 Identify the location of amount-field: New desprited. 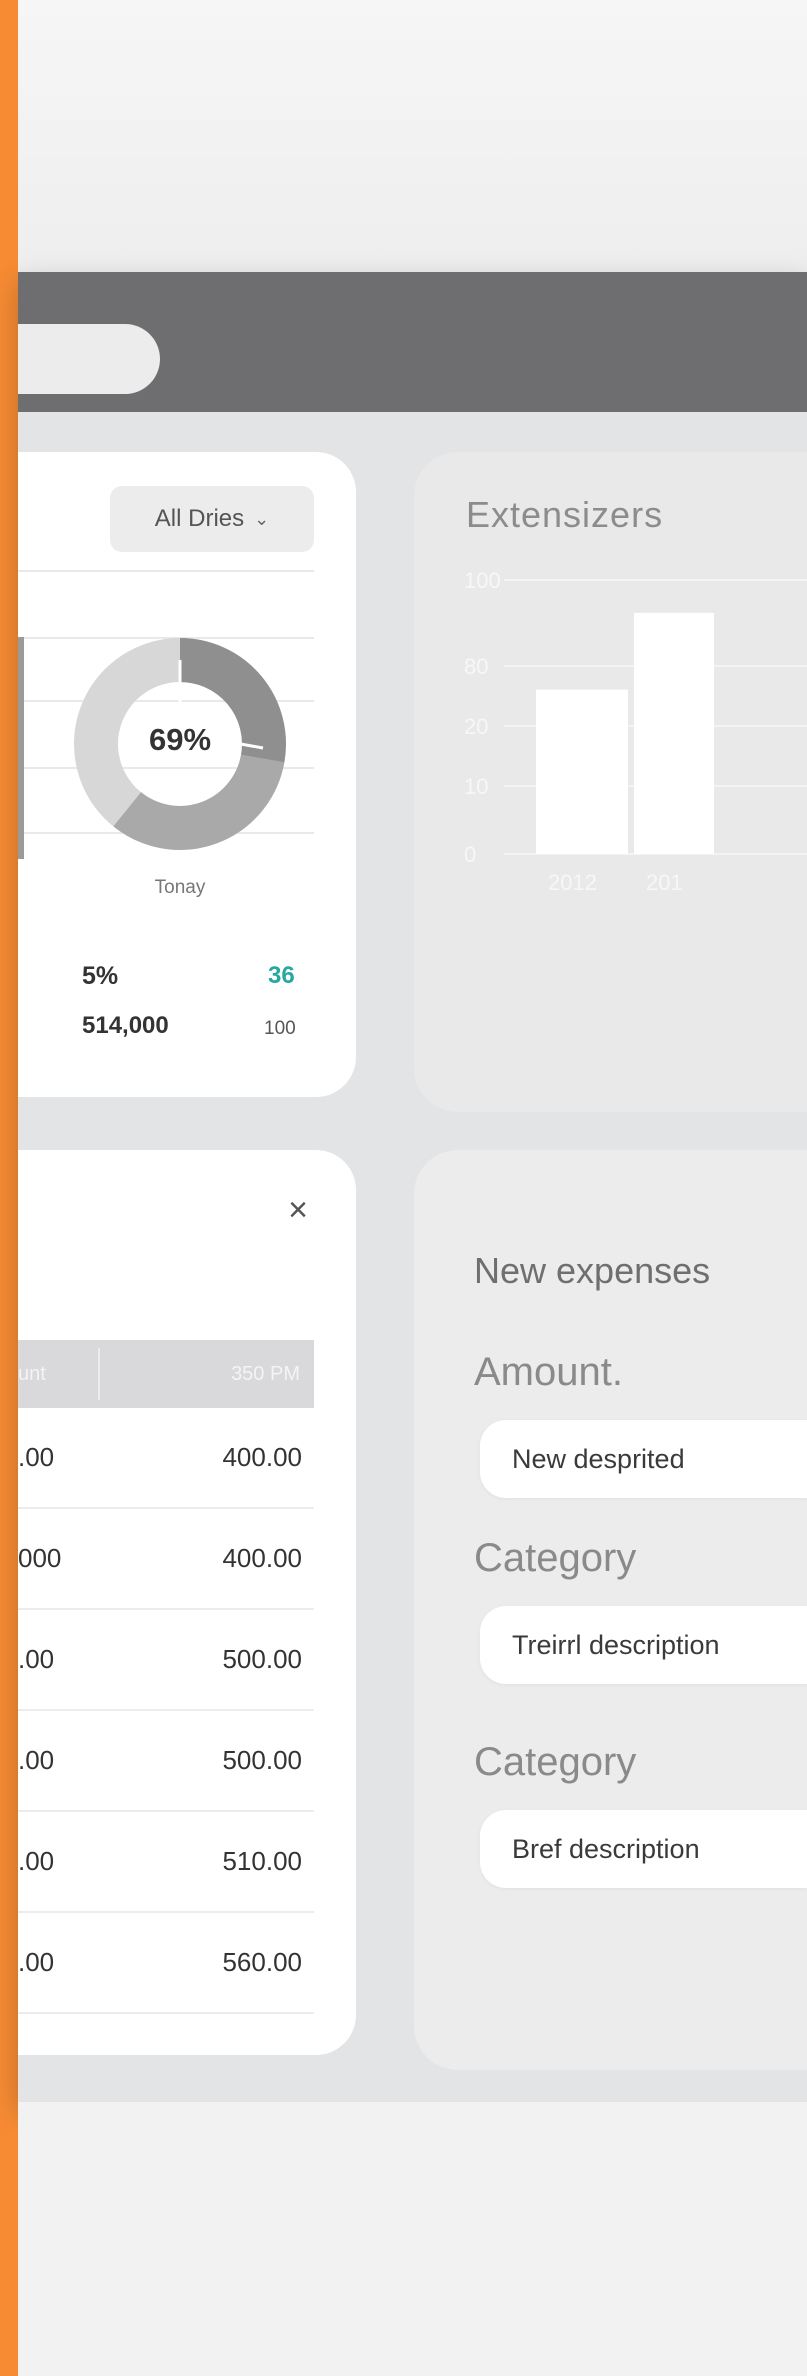
(643, 1459).